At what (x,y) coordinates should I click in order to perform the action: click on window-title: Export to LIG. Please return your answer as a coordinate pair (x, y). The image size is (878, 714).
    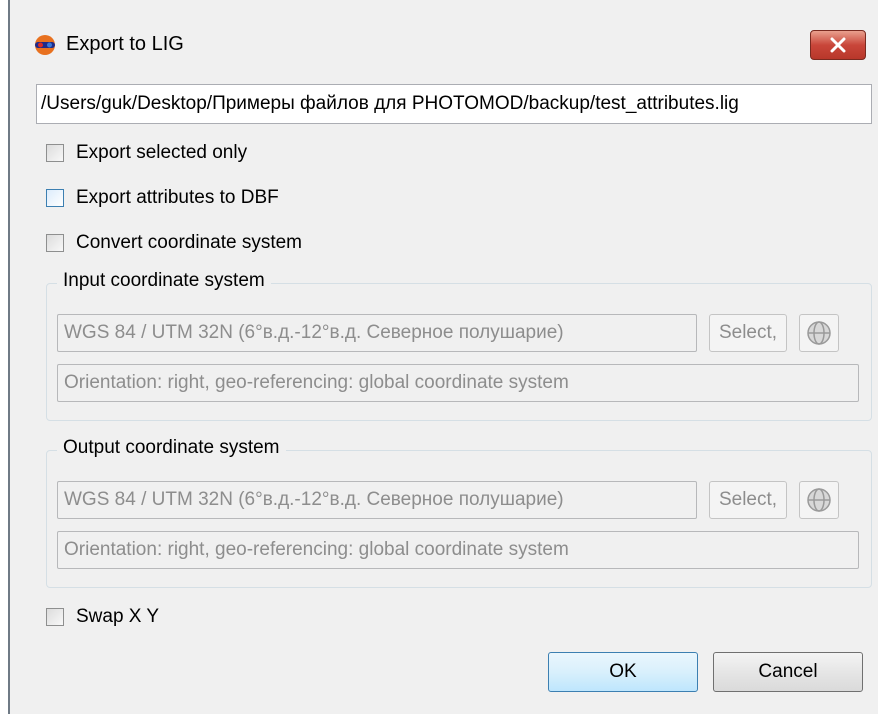
    Looking at the image, I should click on (125, 44).